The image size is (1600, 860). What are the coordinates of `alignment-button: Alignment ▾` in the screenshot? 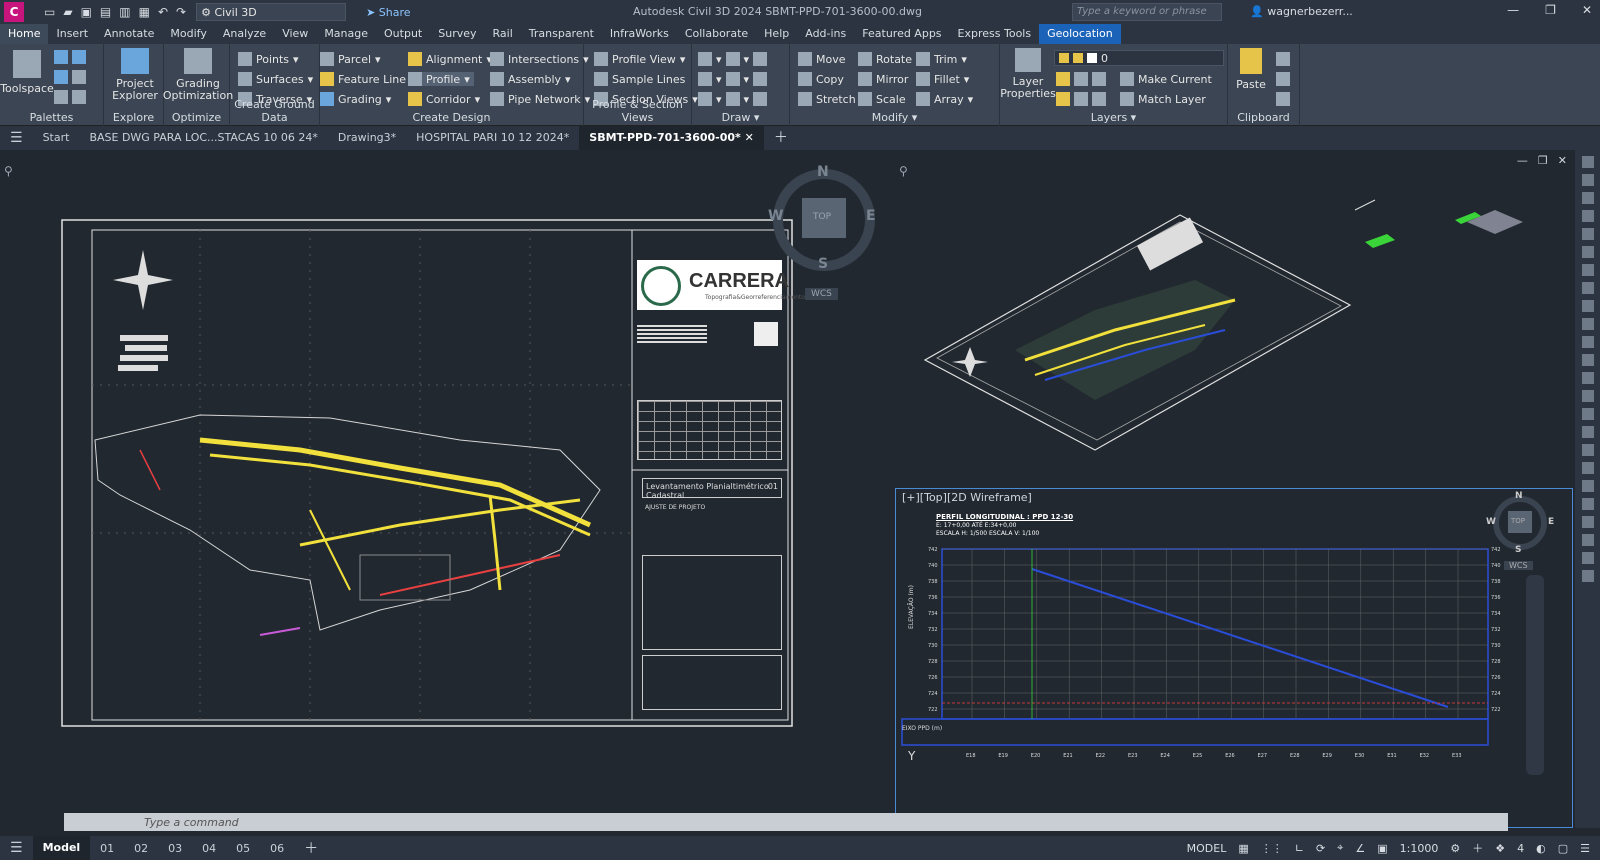 It's located at (450, 59).